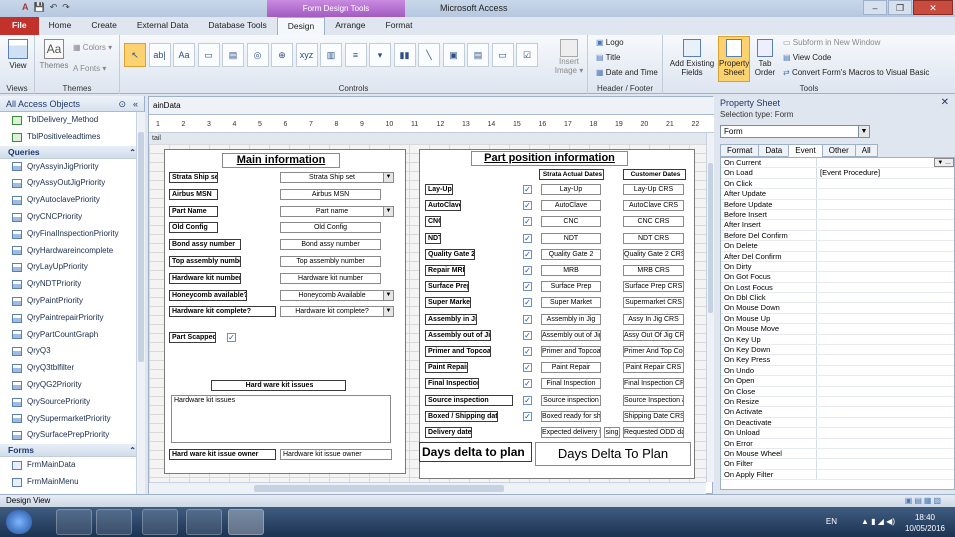 The image size is (955, 537). What do you see at coordinates (431, 138) in the screenshot?
I see `detail-section-bar: tail` at bounding box center [431, 138].